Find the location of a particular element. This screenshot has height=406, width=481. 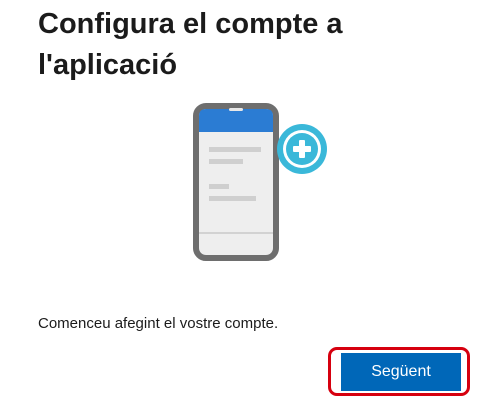

instruction-text: Comenceu afegint el vostre compte. is located at coordinates (158, 323).